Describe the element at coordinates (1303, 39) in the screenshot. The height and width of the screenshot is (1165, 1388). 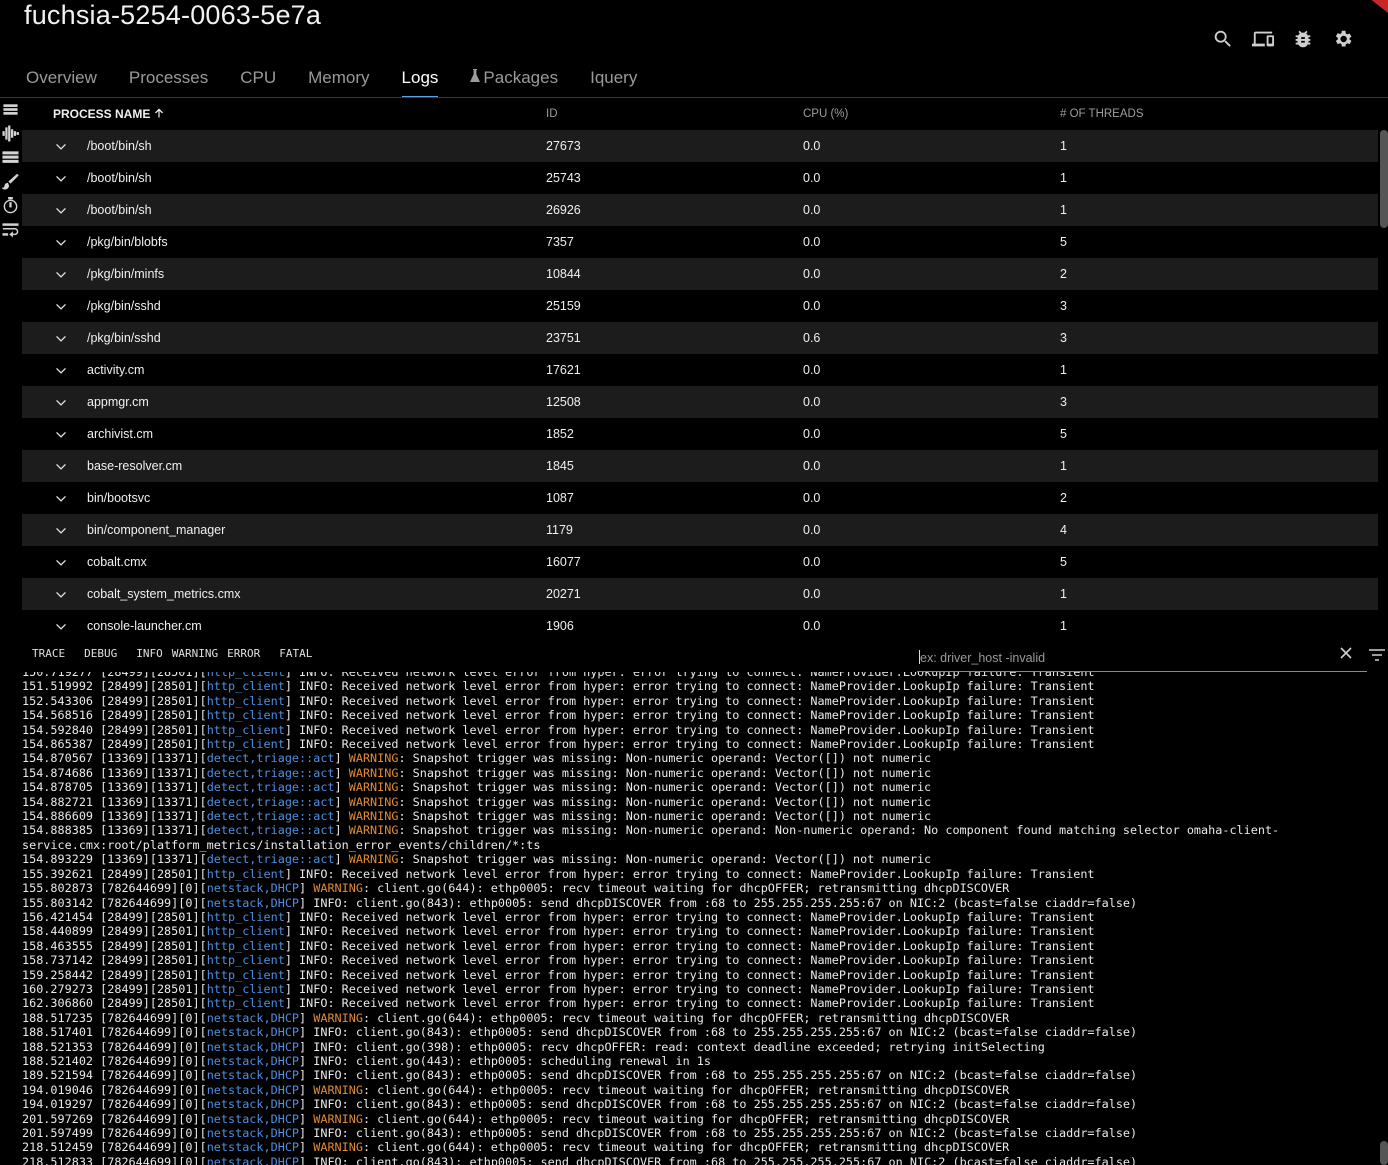
I see `bug-icon` at that location.